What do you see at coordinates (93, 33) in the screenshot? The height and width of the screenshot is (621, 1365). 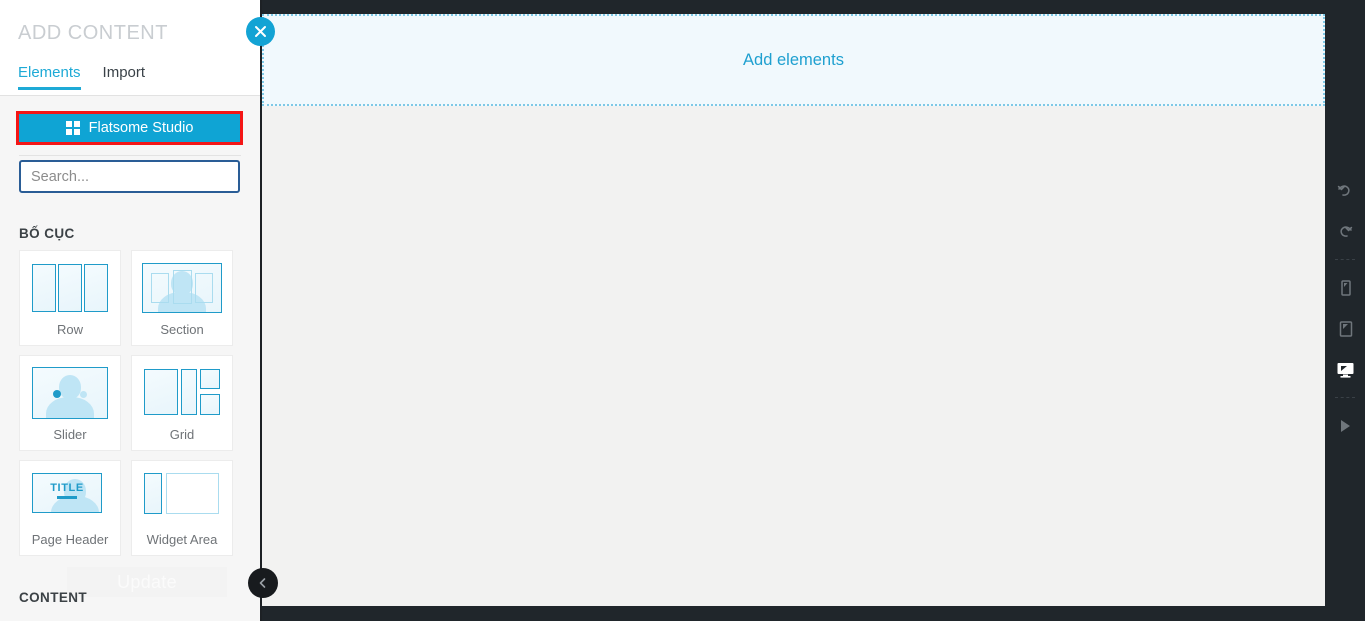 I see `page-title: ADD CONTENT` at bounding box center [93, 33].